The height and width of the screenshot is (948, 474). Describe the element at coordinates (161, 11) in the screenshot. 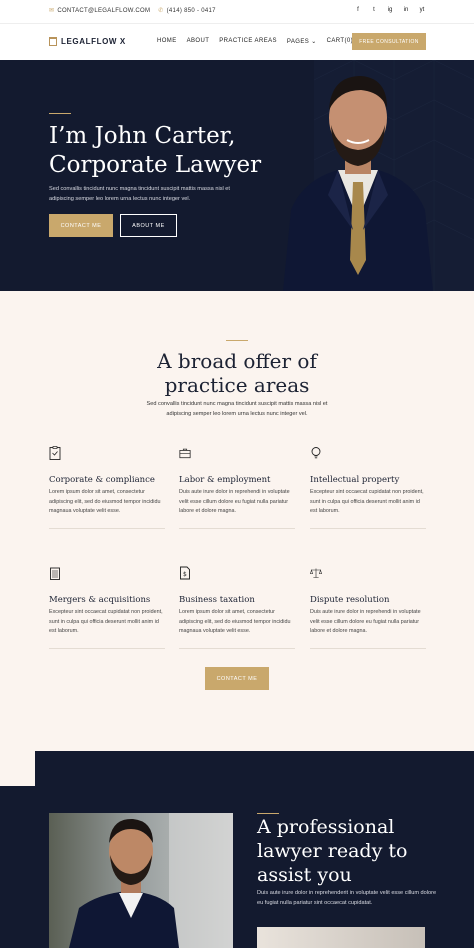

I see `phone-icon: ✆` at that location.